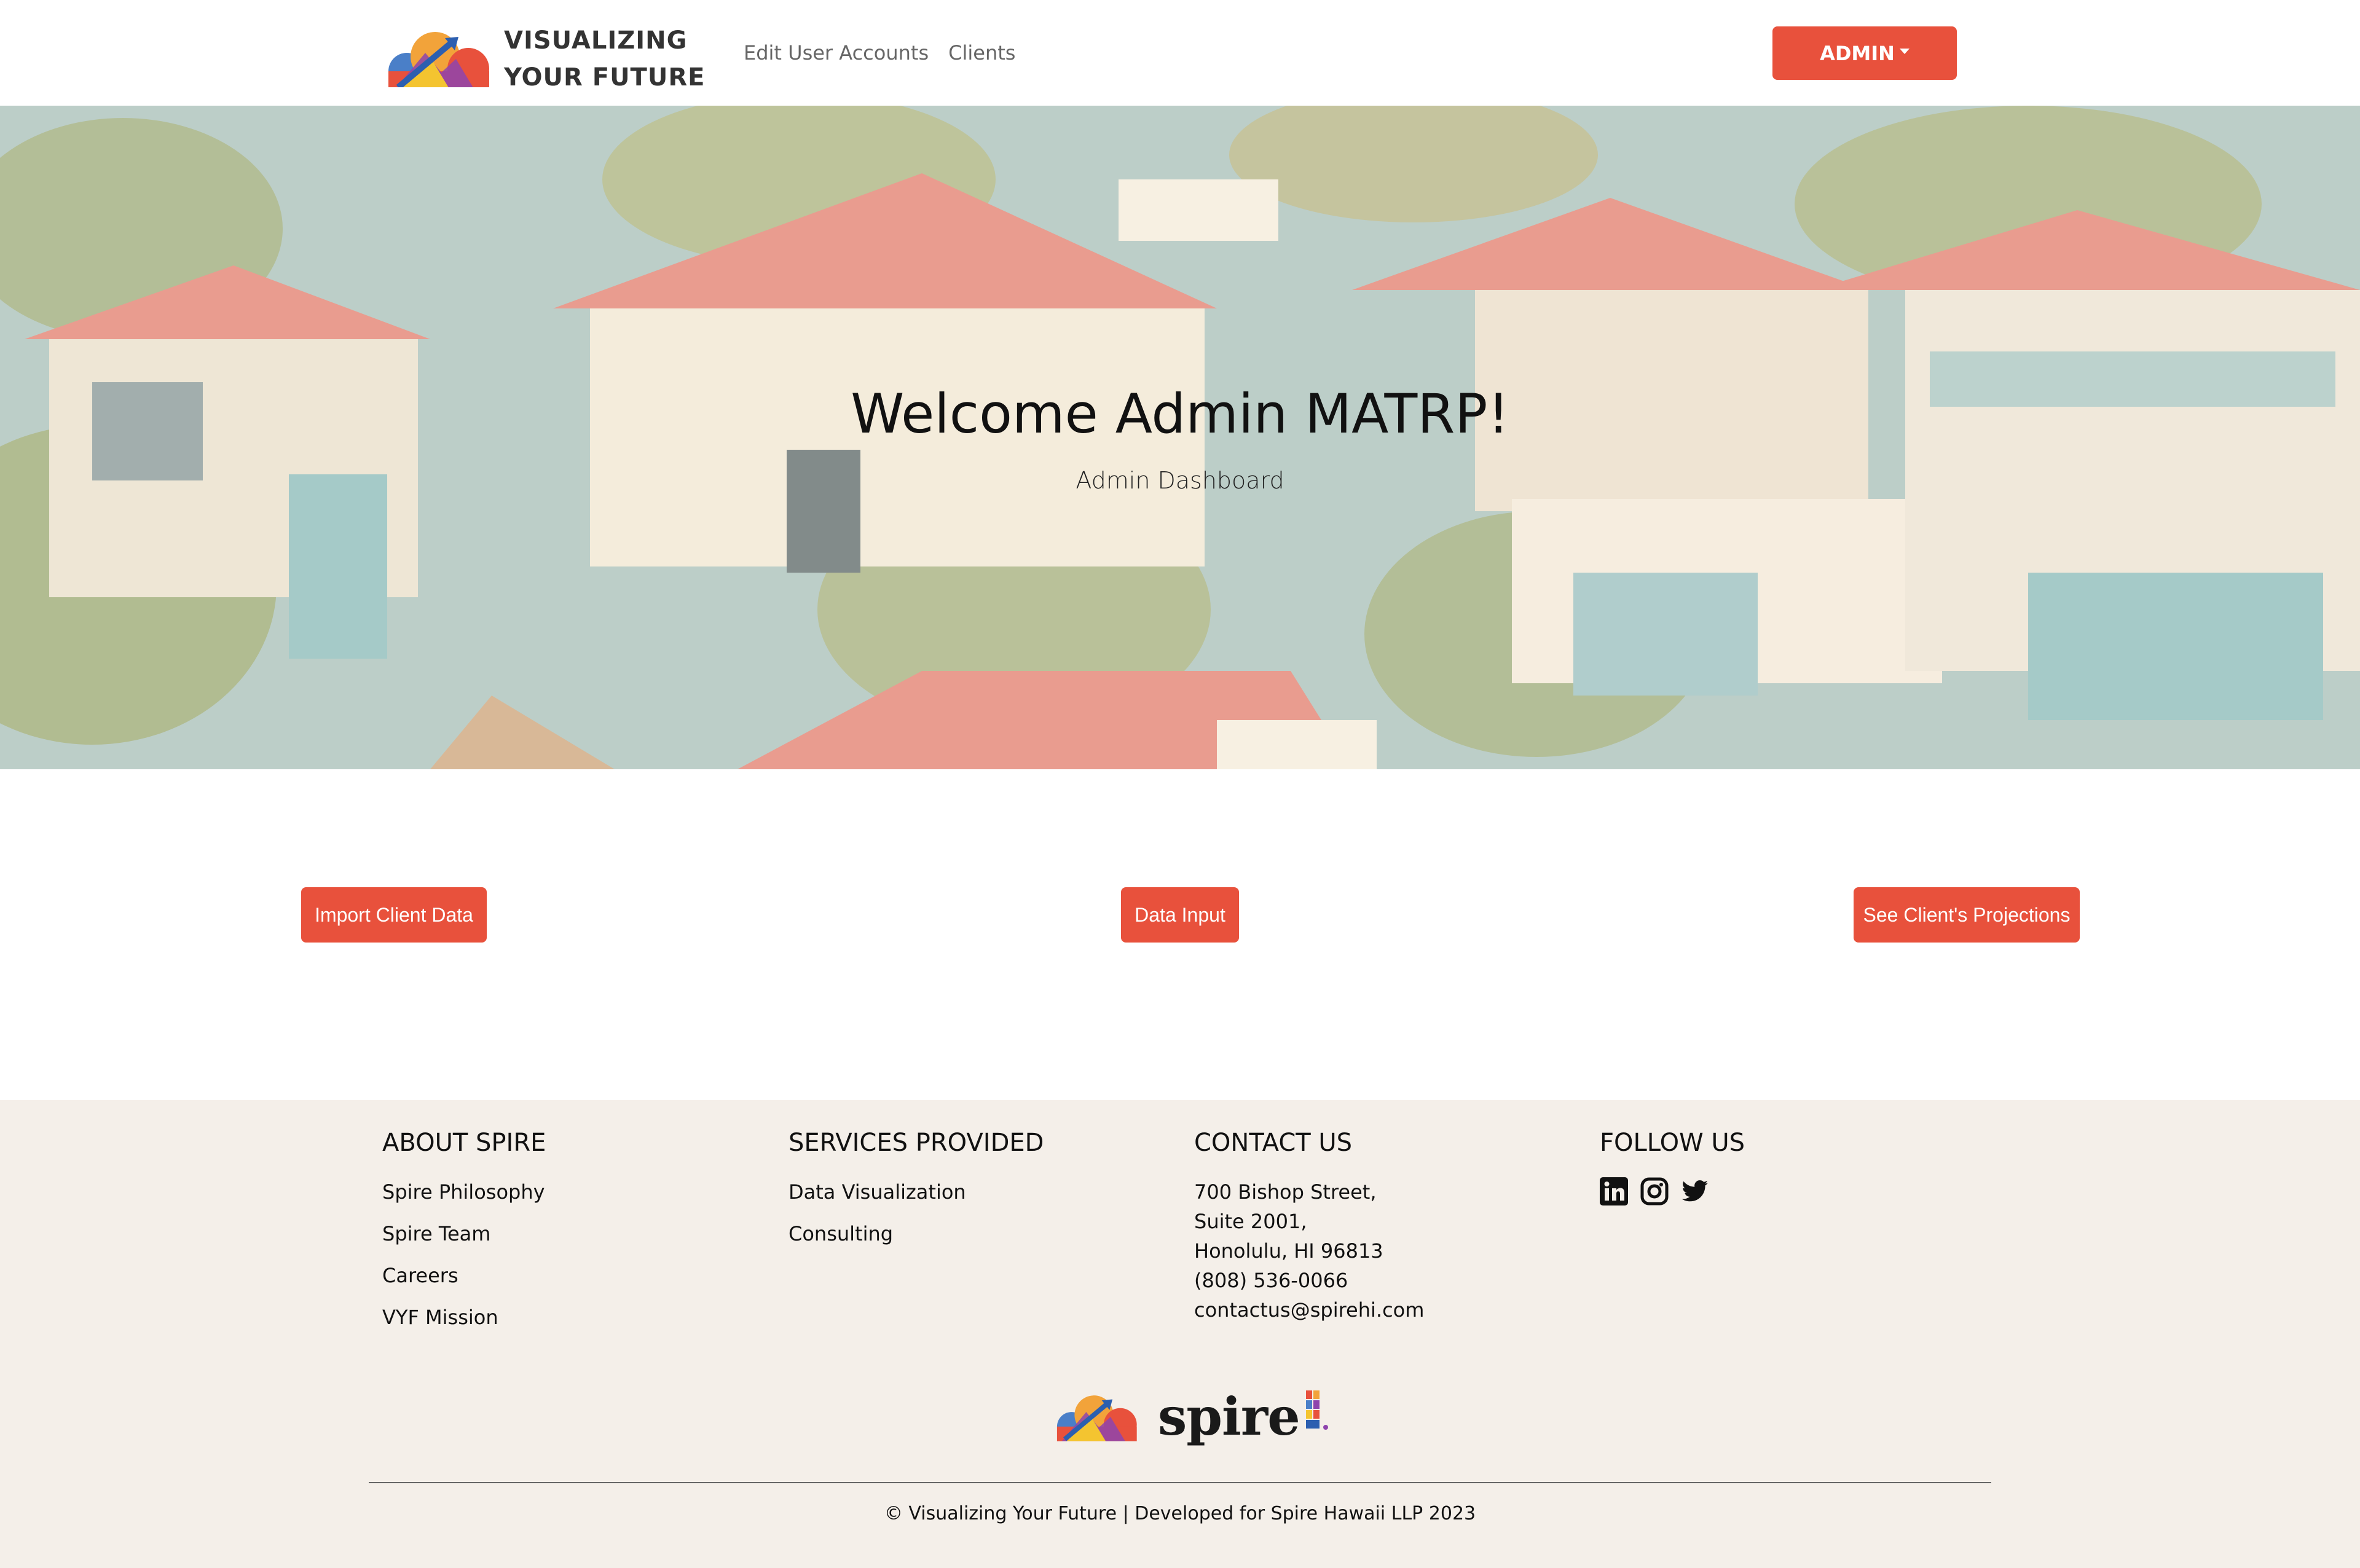 This screenshot has width=2360, height=1568. I want to click on contact-phone: (808) 536-0066, so click(1271, 1280).